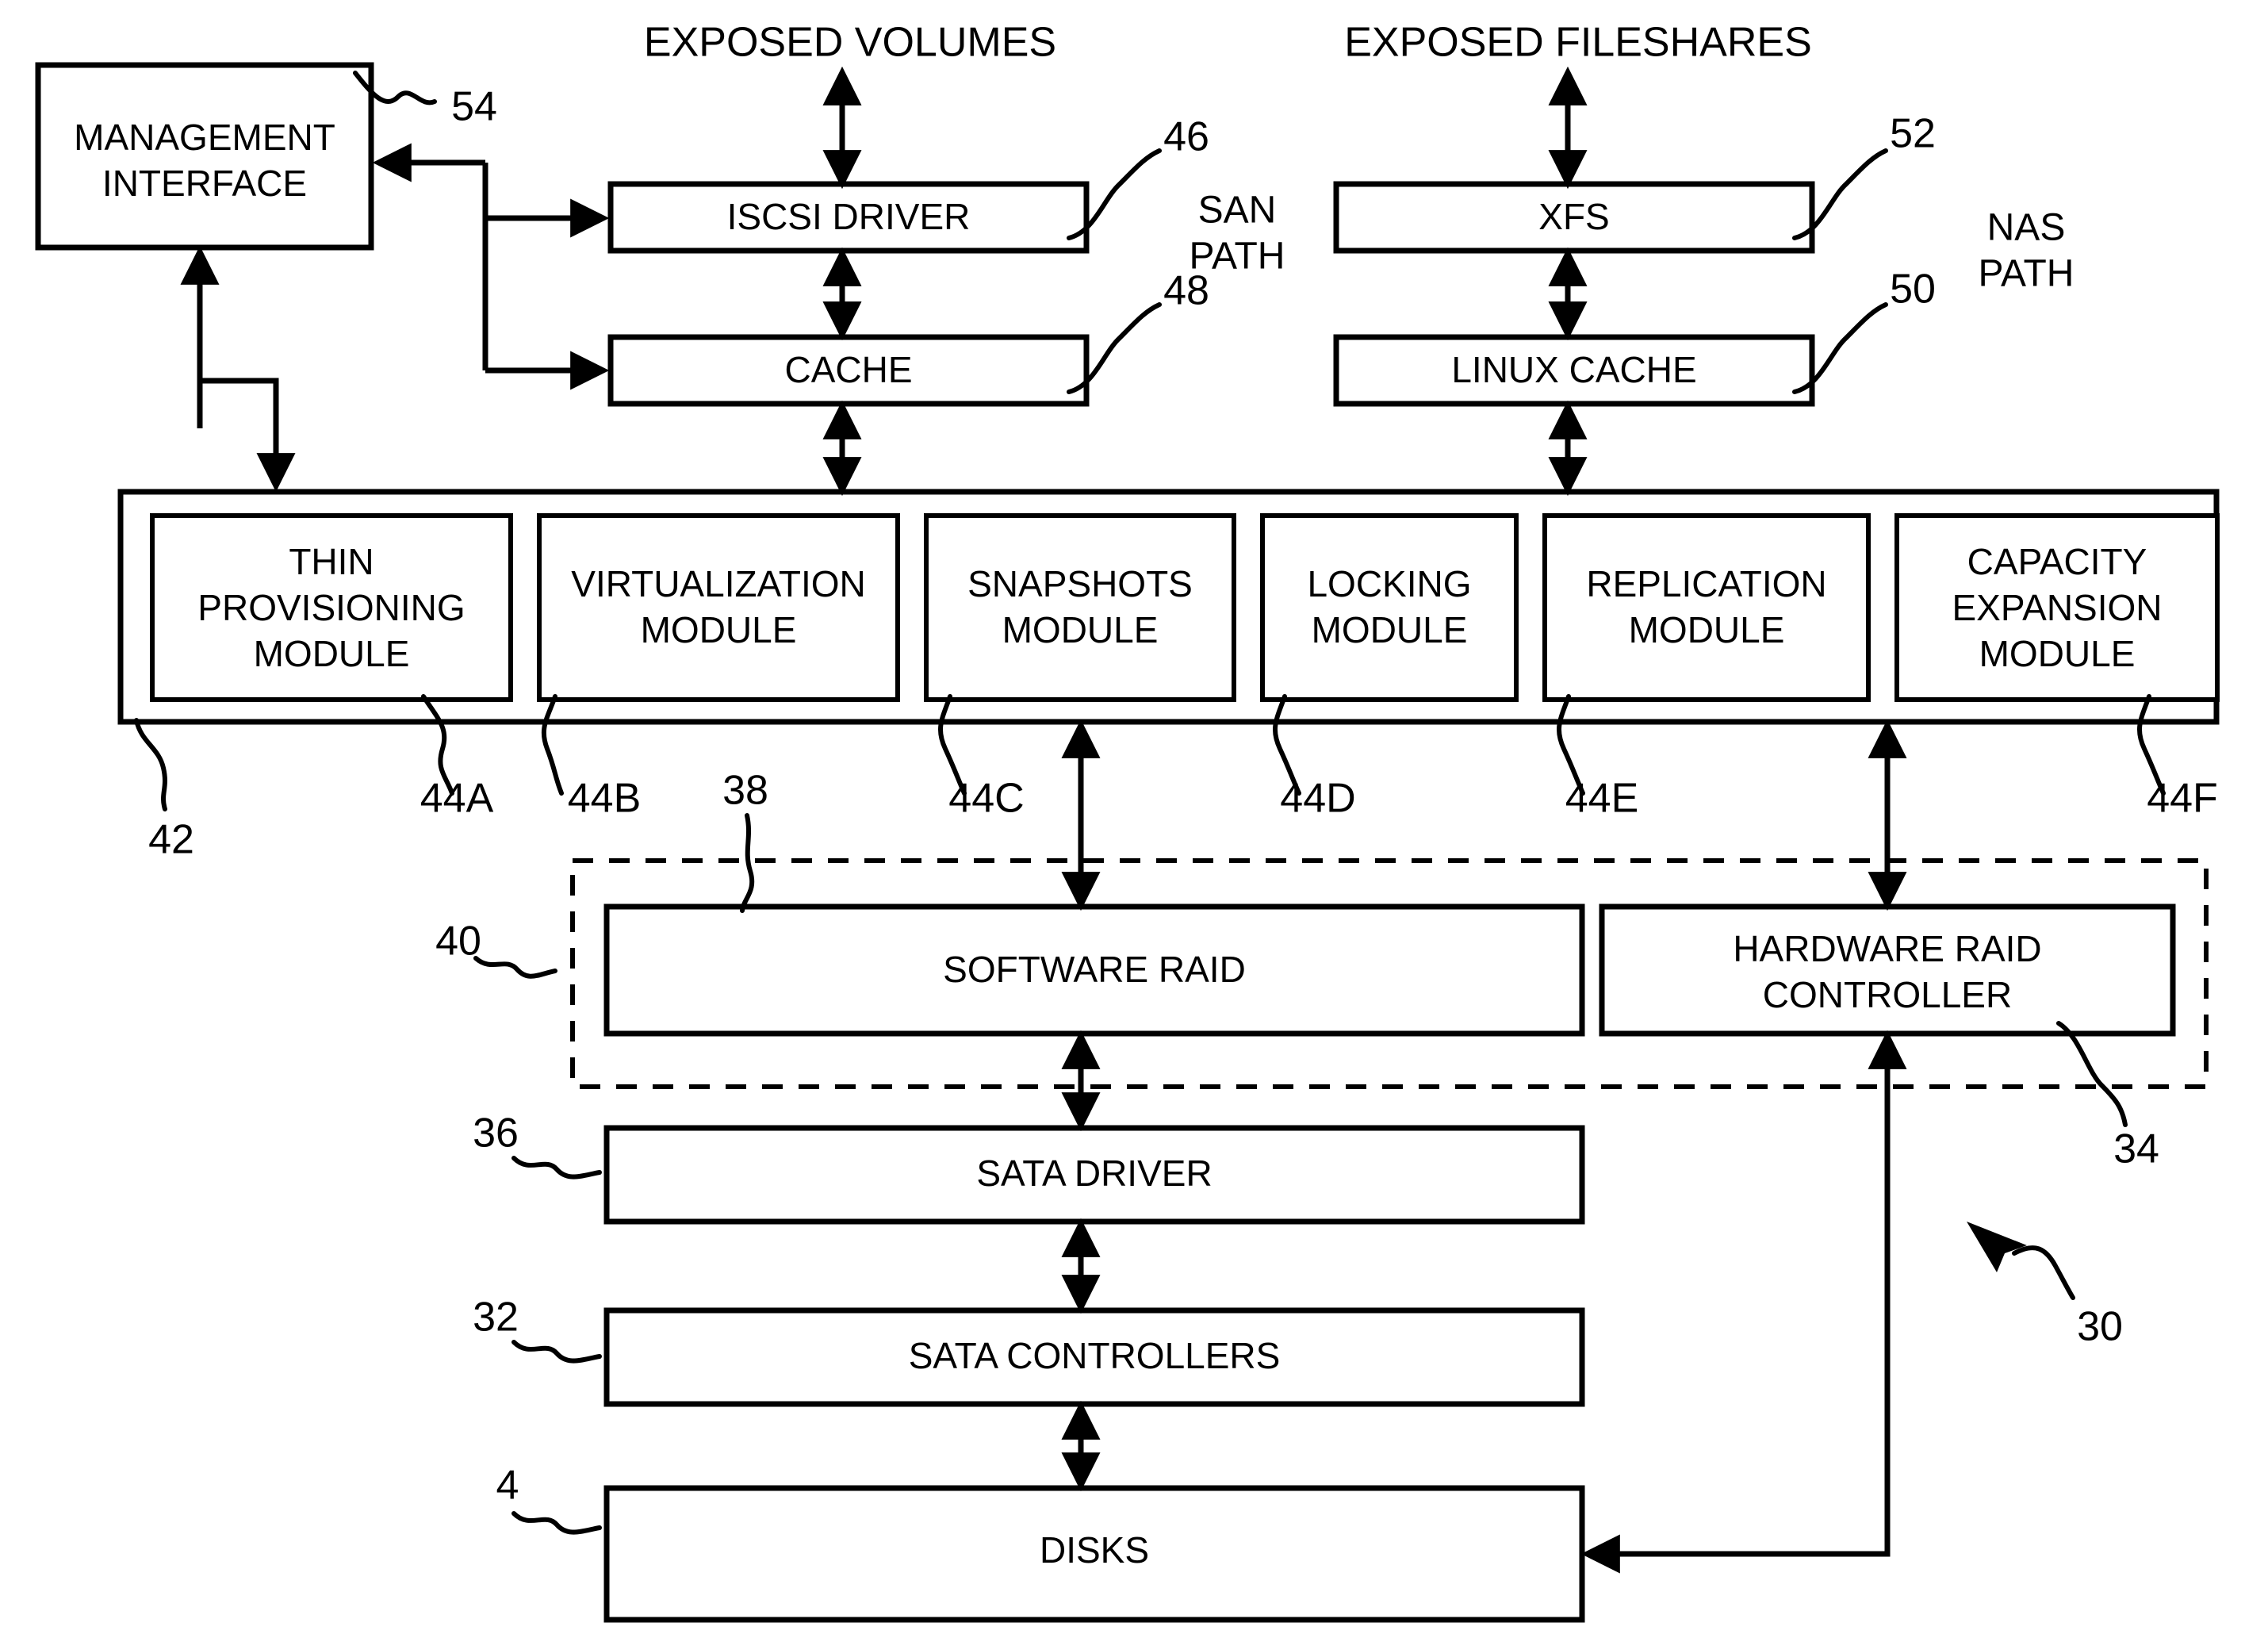  Describe the element at coordinates (515, 967) in the screenshot. I see `ref-40-leader` at that location.